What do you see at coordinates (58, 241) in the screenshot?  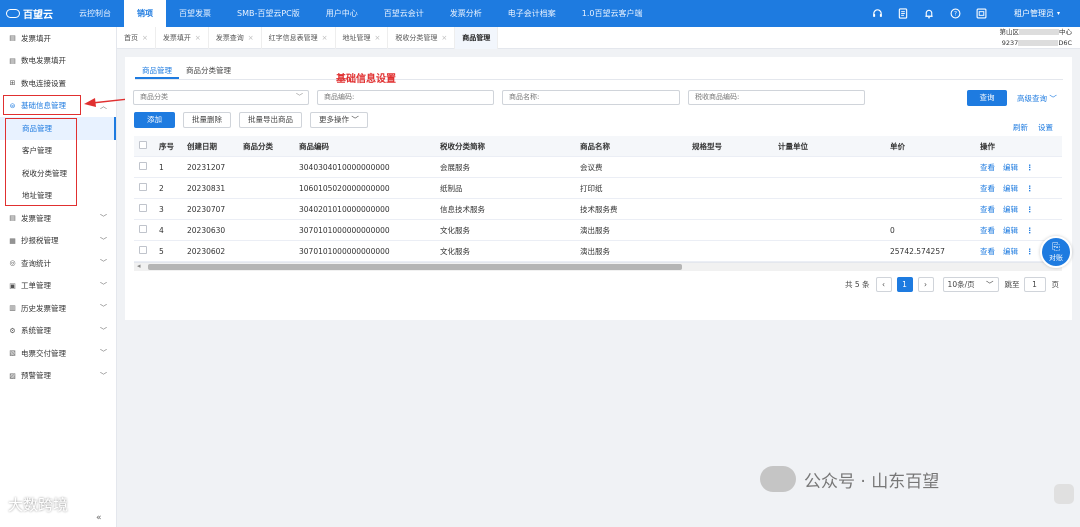 I see `sidebar-item-tax-filing: ▦ 抄报税管理 ﹀` at bounding box center [58, 241].